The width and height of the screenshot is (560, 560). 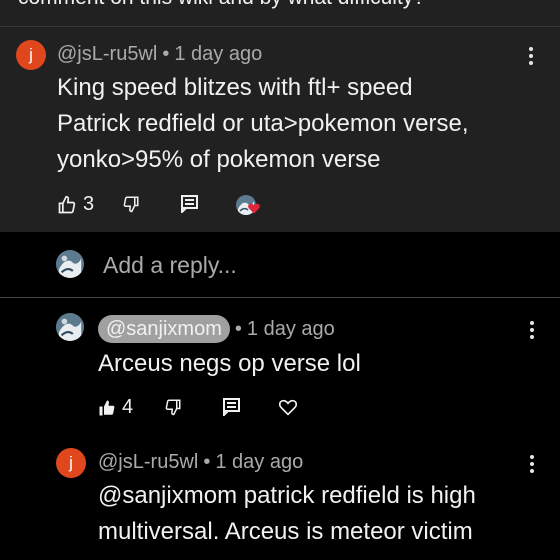 What do you see at coordinates (287, 495) in the screenshot?
I see `comment-line: @sanjixmom patrick redfield is high` at bounding box center [287, 495].